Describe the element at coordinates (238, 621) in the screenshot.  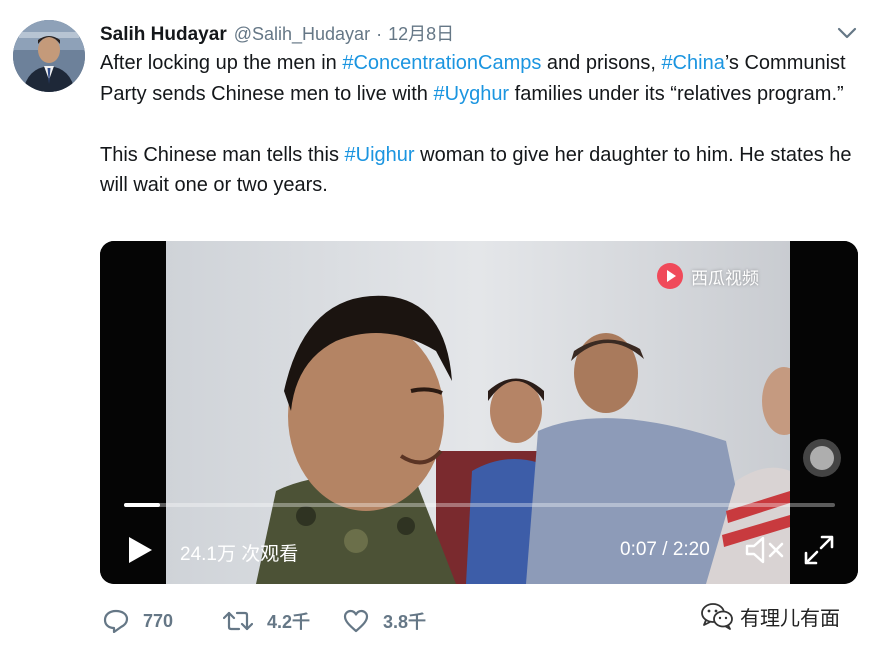
I see `retweet-icon` at that location.